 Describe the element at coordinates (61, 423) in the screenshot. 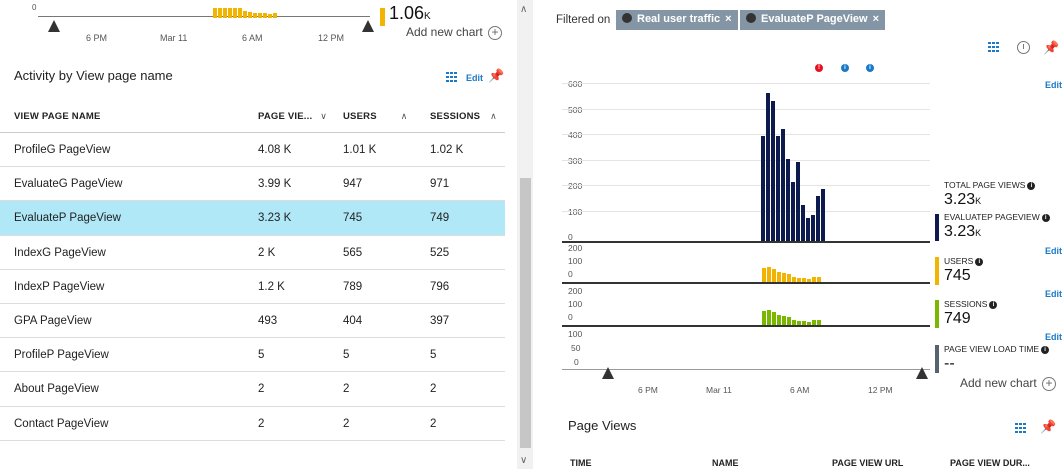

I see `cell-view-page-name: Contact PageView` at that location.